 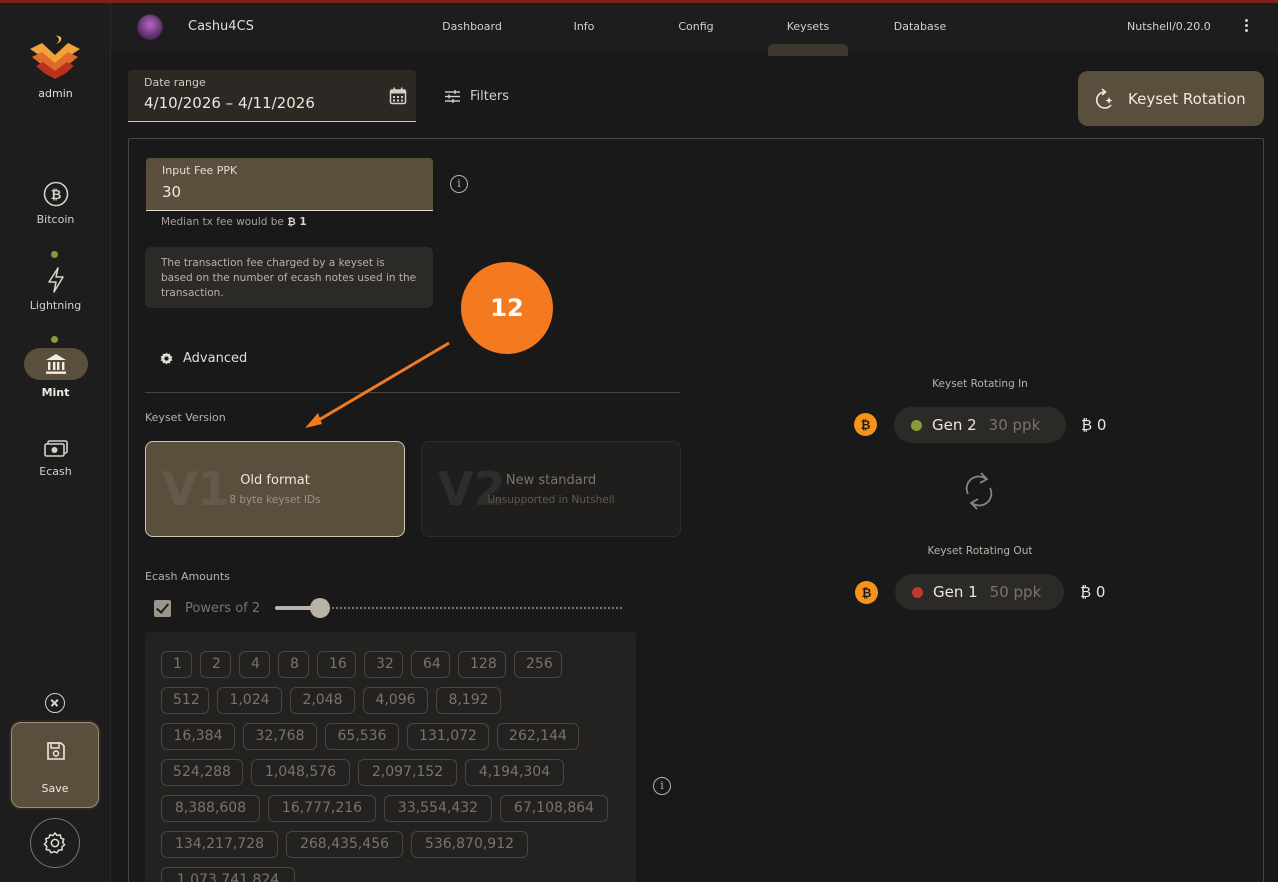 What do you see at coordinates (176, 664) in the screenshot?
I see `amount-chip: 1` at bounding box center [176, 664].